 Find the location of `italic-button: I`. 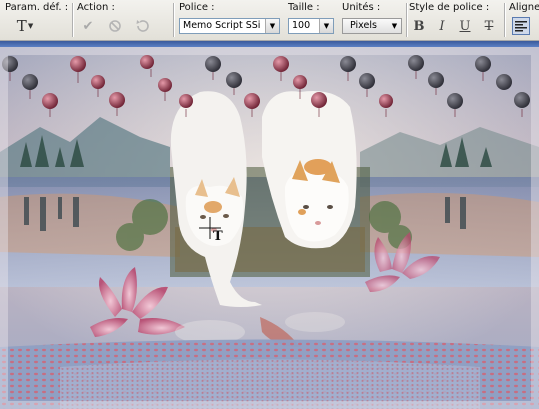

italic-button: I is located at coordinates (442, 26).